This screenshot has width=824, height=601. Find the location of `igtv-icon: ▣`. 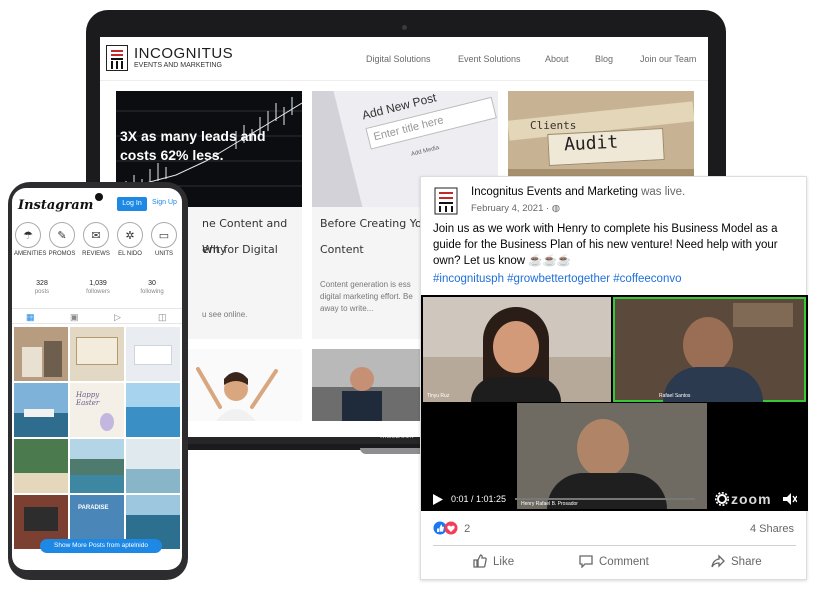

igtv-icon: ▣ is located at coordinates (74, 317).